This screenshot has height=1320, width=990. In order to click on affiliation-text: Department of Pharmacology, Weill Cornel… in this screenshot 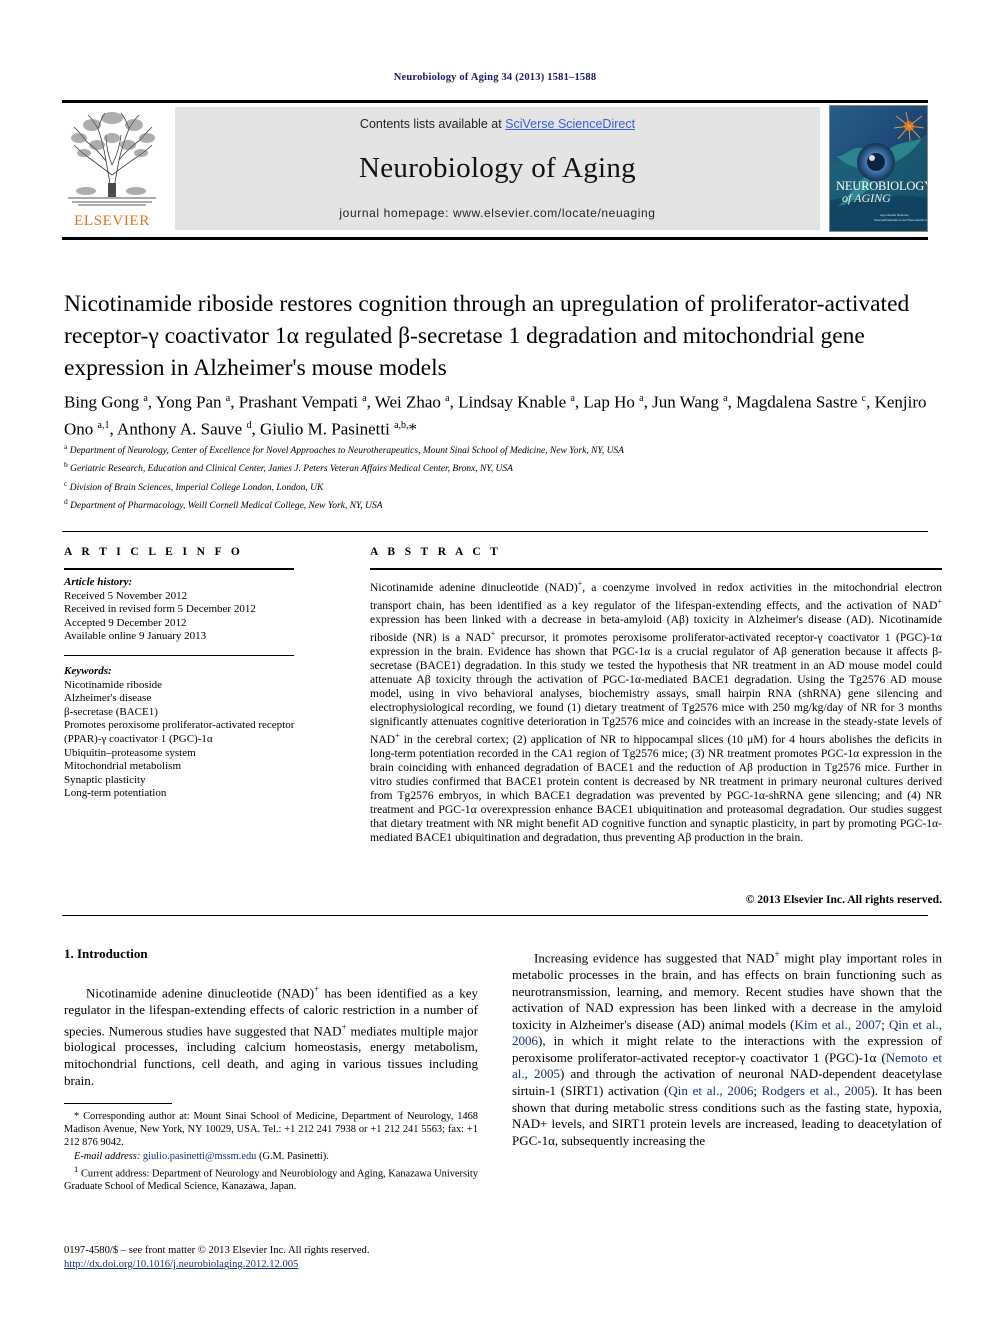, I will do `click(226, 506)`.